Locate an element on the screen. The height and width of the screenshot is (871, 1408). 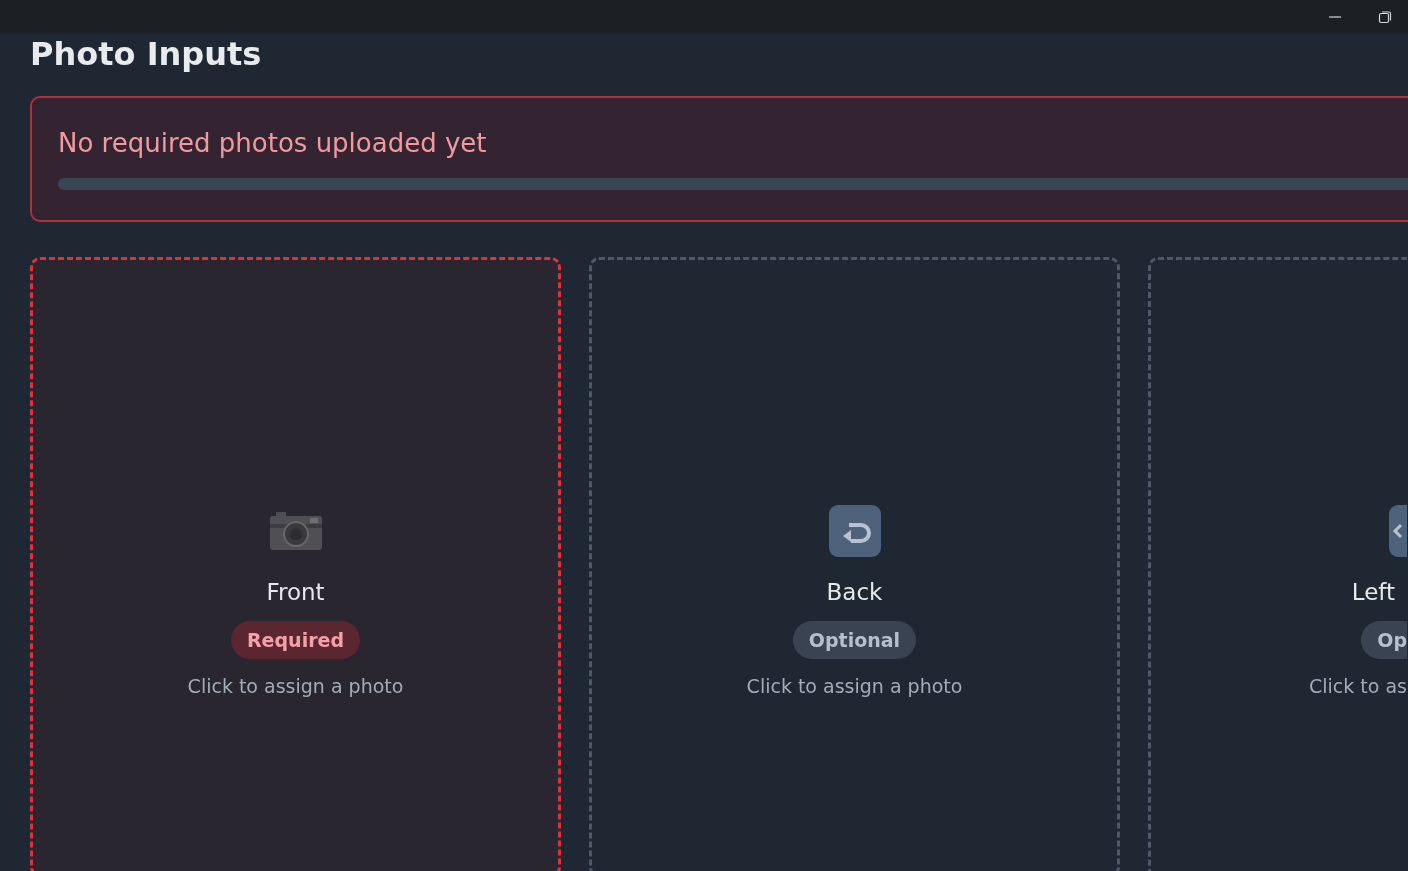
slot-title: Back is located at coordinates (854, 592).